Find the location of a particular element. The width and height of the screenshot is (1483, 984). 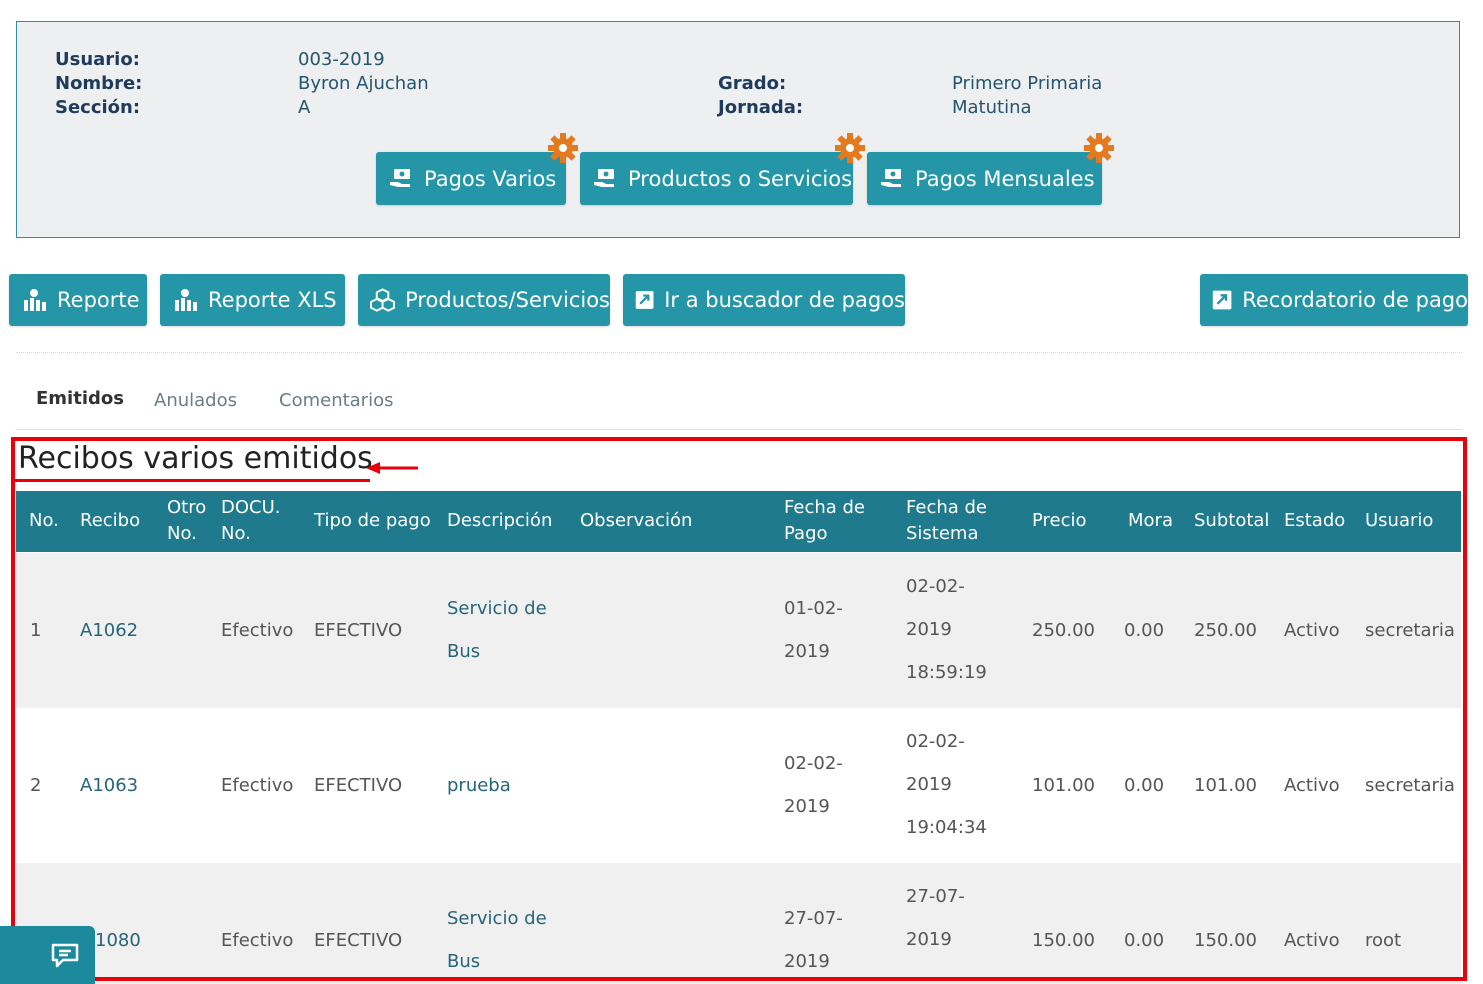

pagos-mensuales-label: Pagos Mensuales is located at coordinates (1005, 178).